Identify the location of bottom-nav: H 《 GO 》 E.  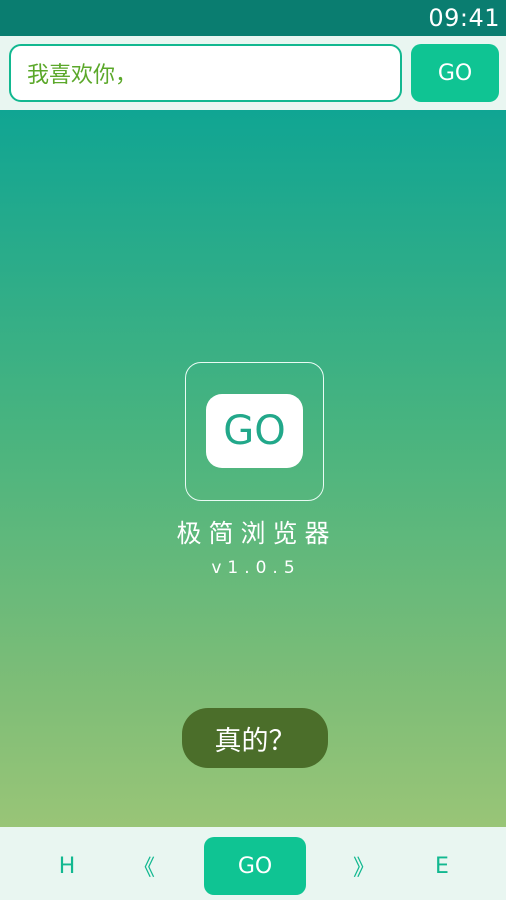
(253, 863).